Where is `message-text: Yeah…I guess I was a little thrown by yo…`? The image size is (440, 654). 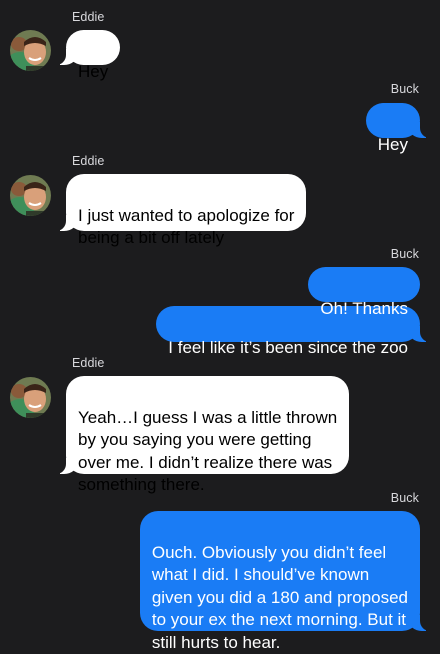
message-text: Yeah…I guess I was a little thrown by yo… is located at coordinates (208, 451).